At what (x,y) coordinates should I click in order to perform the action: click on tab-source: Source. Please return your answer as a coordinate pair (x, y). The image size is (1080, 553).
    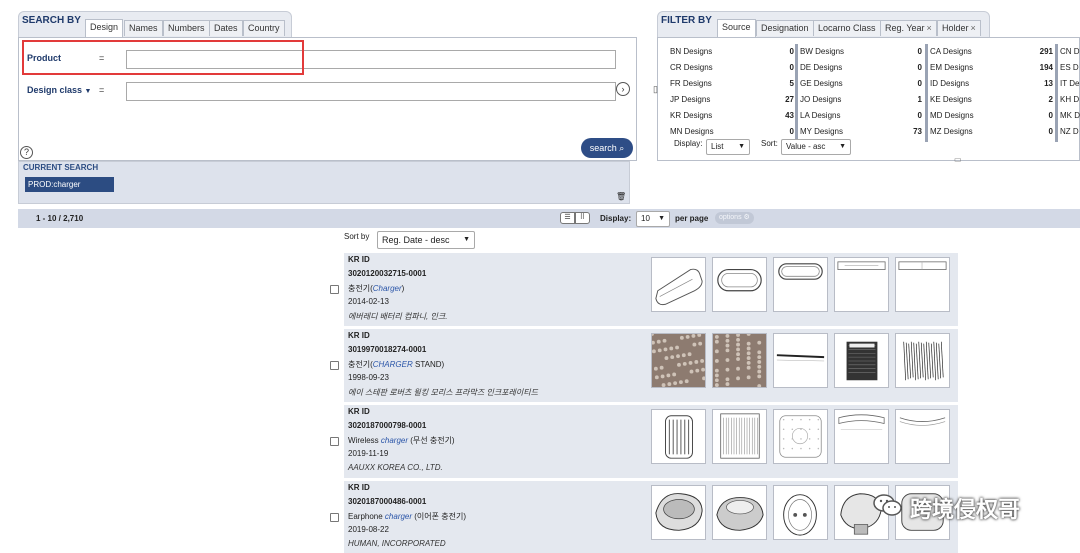
    Looking at the image, I should click on (736, 28).